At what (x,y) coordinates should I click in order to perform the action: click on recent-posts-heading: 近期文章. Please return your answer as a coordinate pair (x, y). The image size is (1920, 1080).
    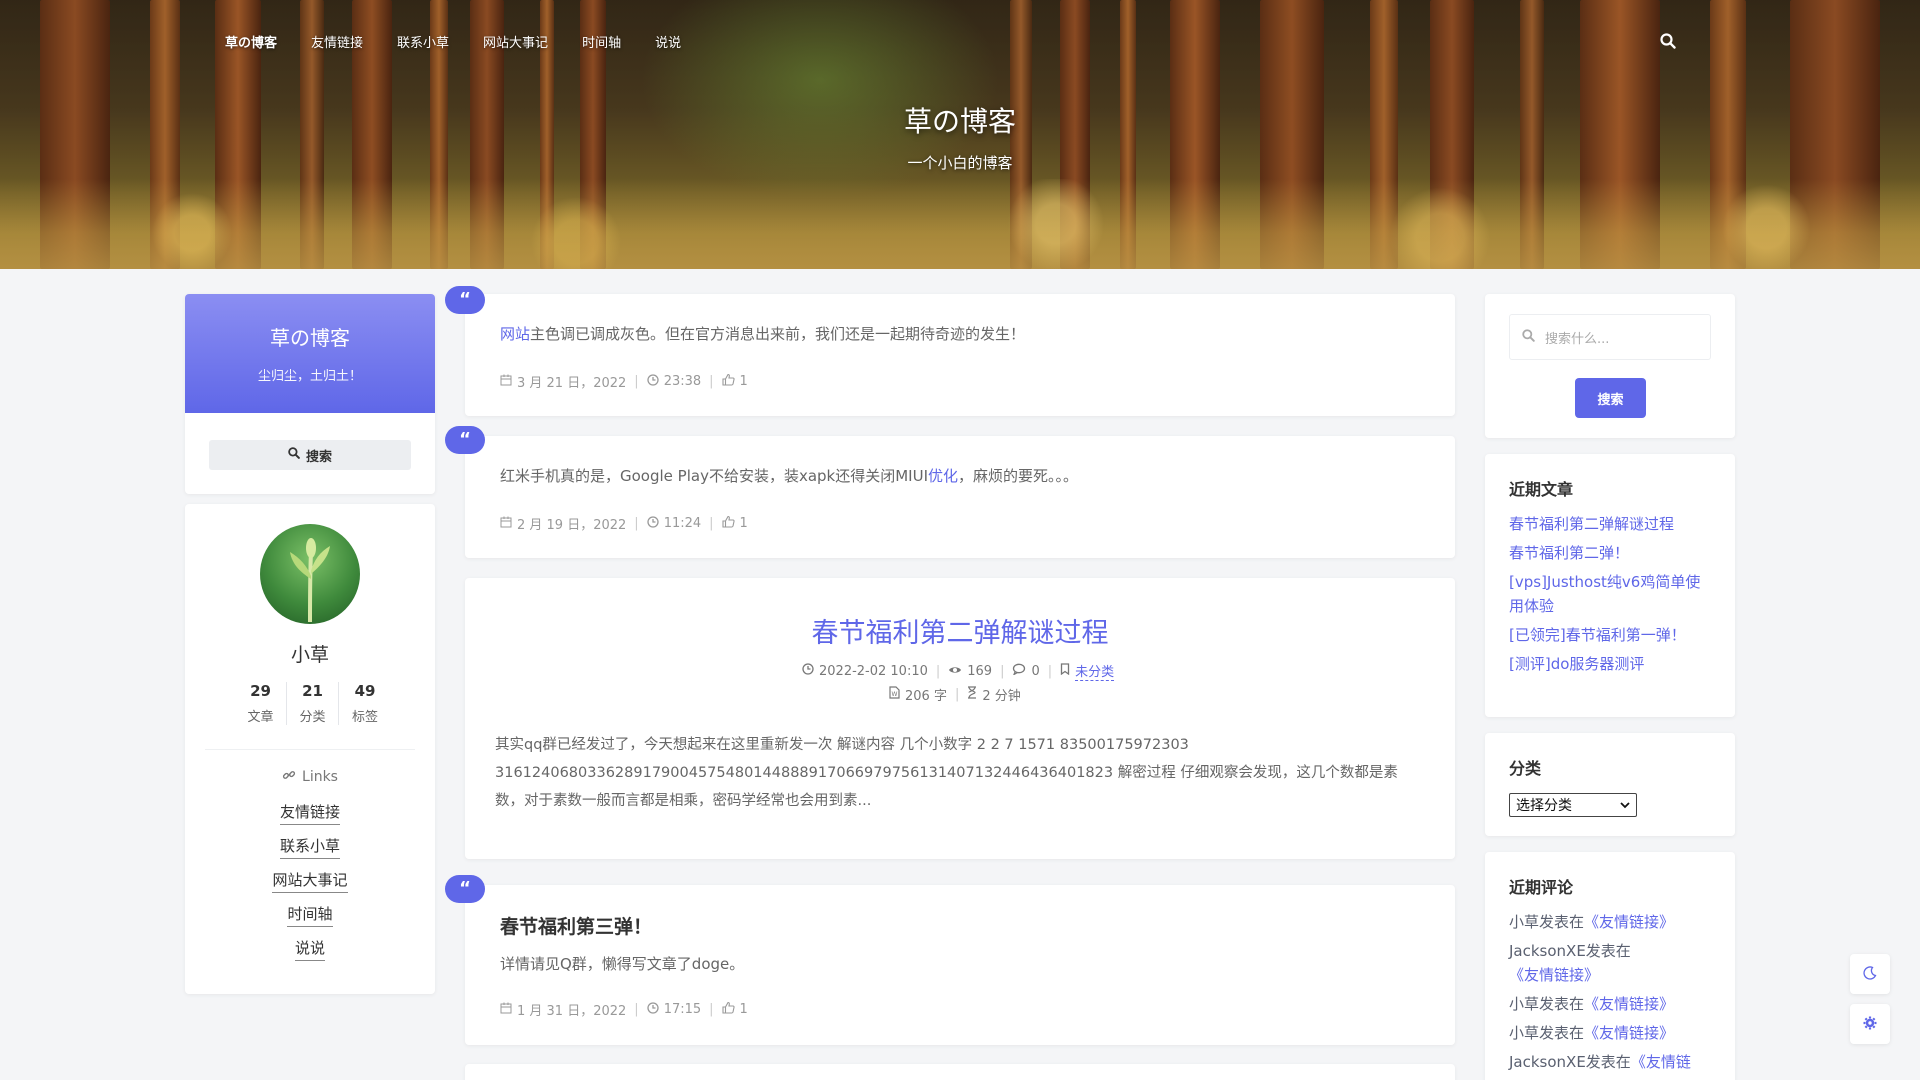
    Looking at the image, I should click on (1541, 489).